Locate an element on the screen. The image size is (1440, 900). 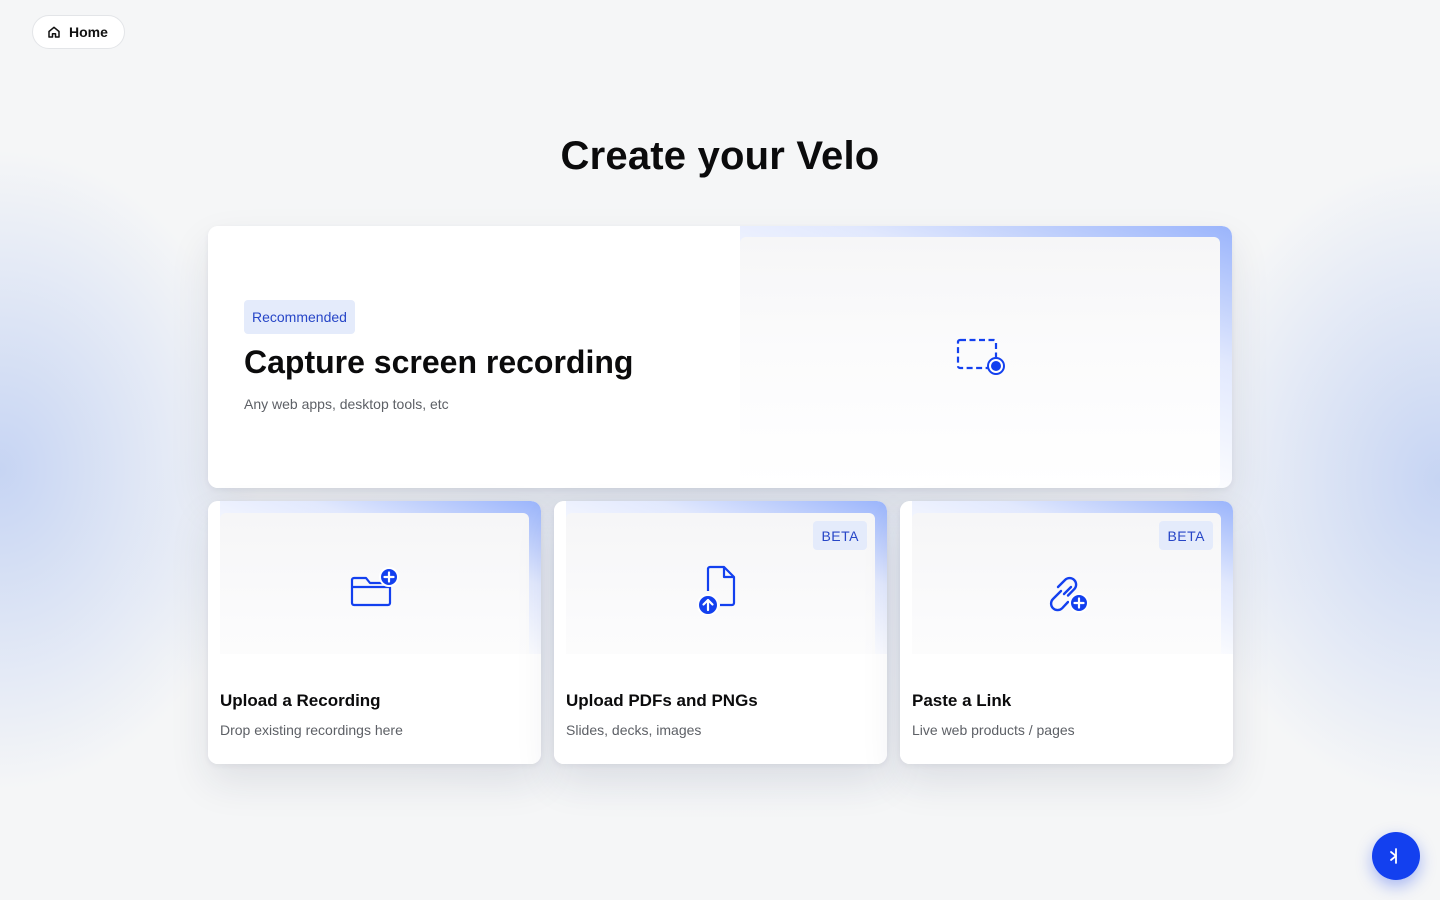
card-subtitle: Live web products / pages is located at coordinates (993, 730).